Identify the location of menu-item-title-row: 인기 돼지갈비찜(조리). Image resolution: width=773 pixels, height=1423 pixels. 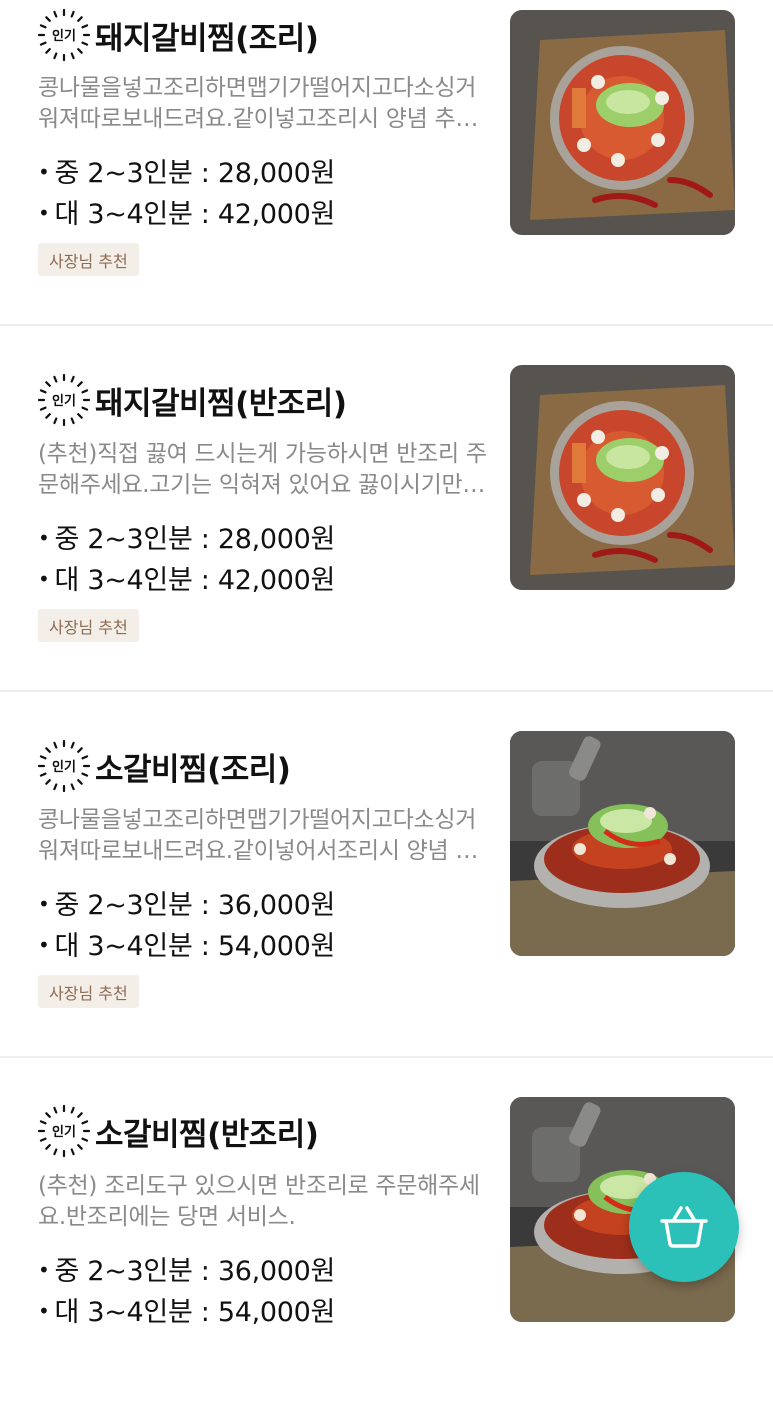
(178, 35).